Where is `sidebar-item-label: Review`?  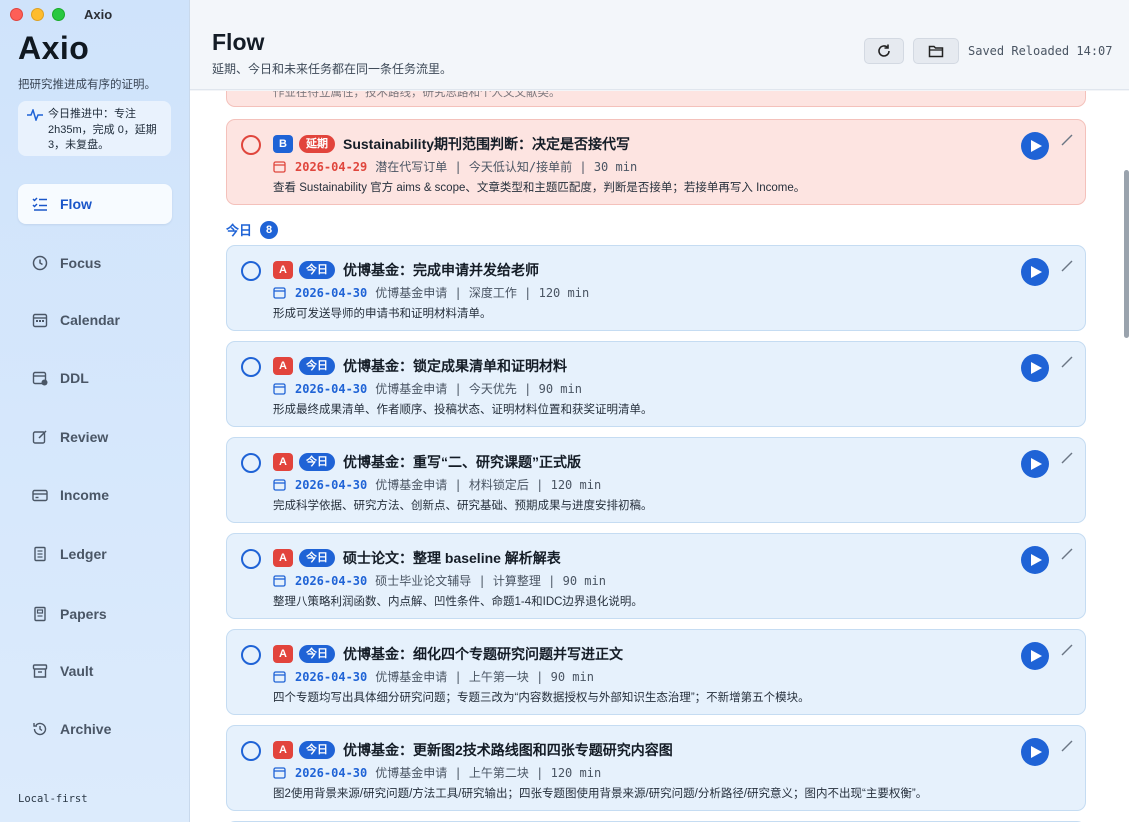 sidebar-item-label: Review is located at coordinates (84, 437).